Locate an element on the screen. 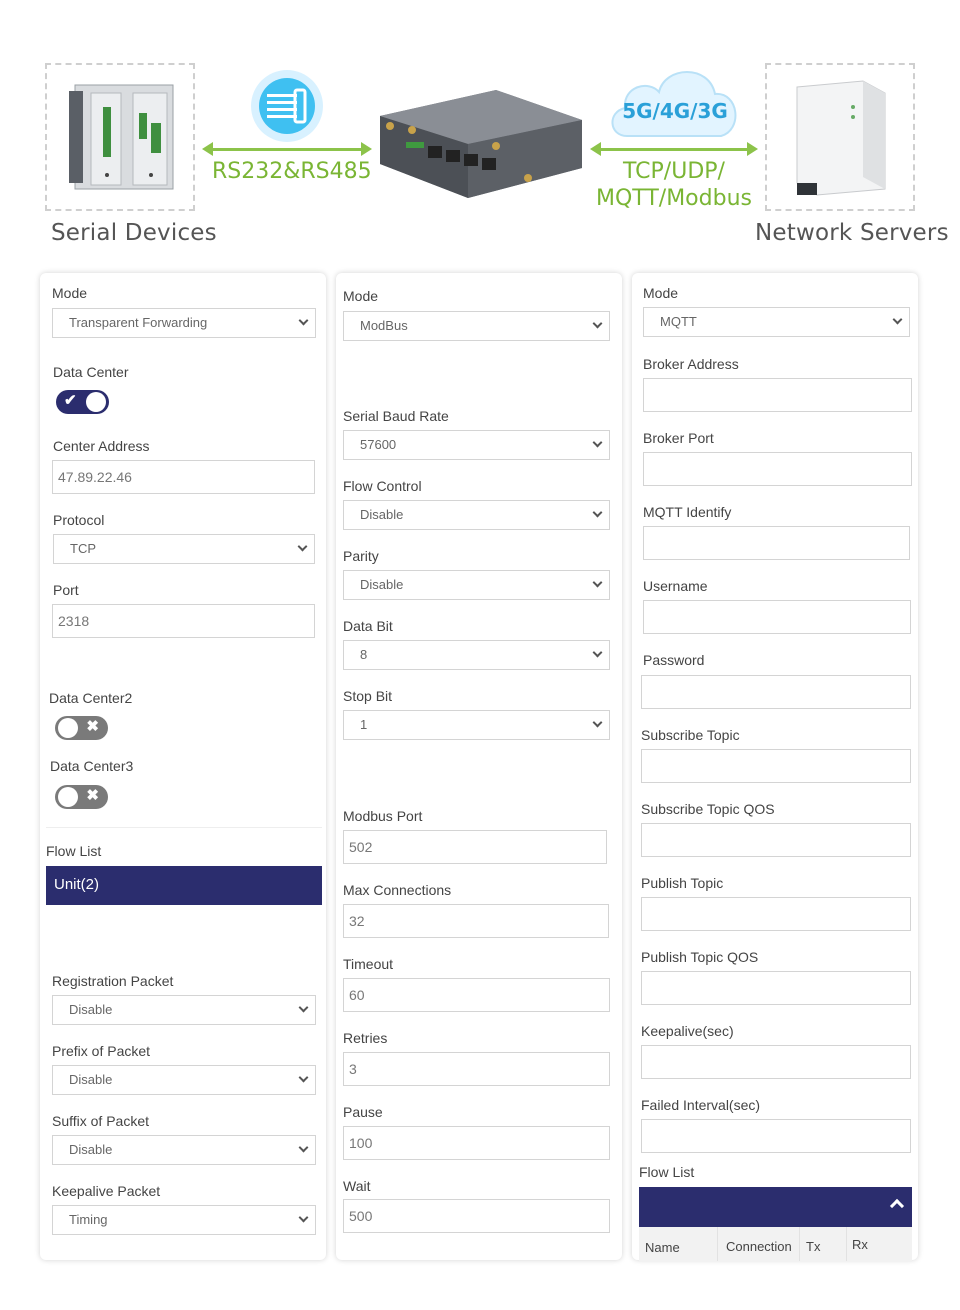 This screenshot has height=1310, width=960. protocol-select-value: TCP is located at coordinates (83, 548).